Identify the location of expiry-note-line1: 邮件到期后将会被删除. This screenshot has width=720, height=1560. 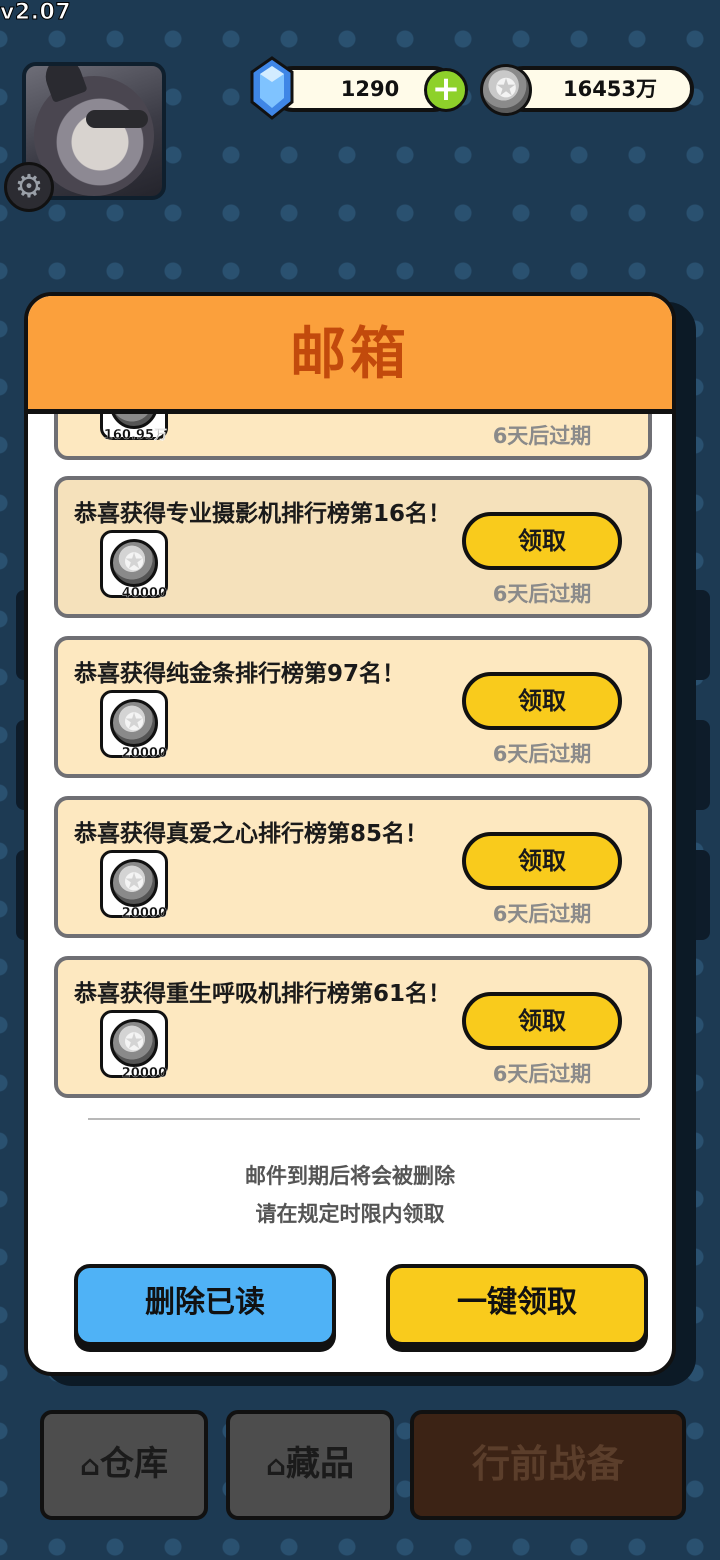
(350, 1176).